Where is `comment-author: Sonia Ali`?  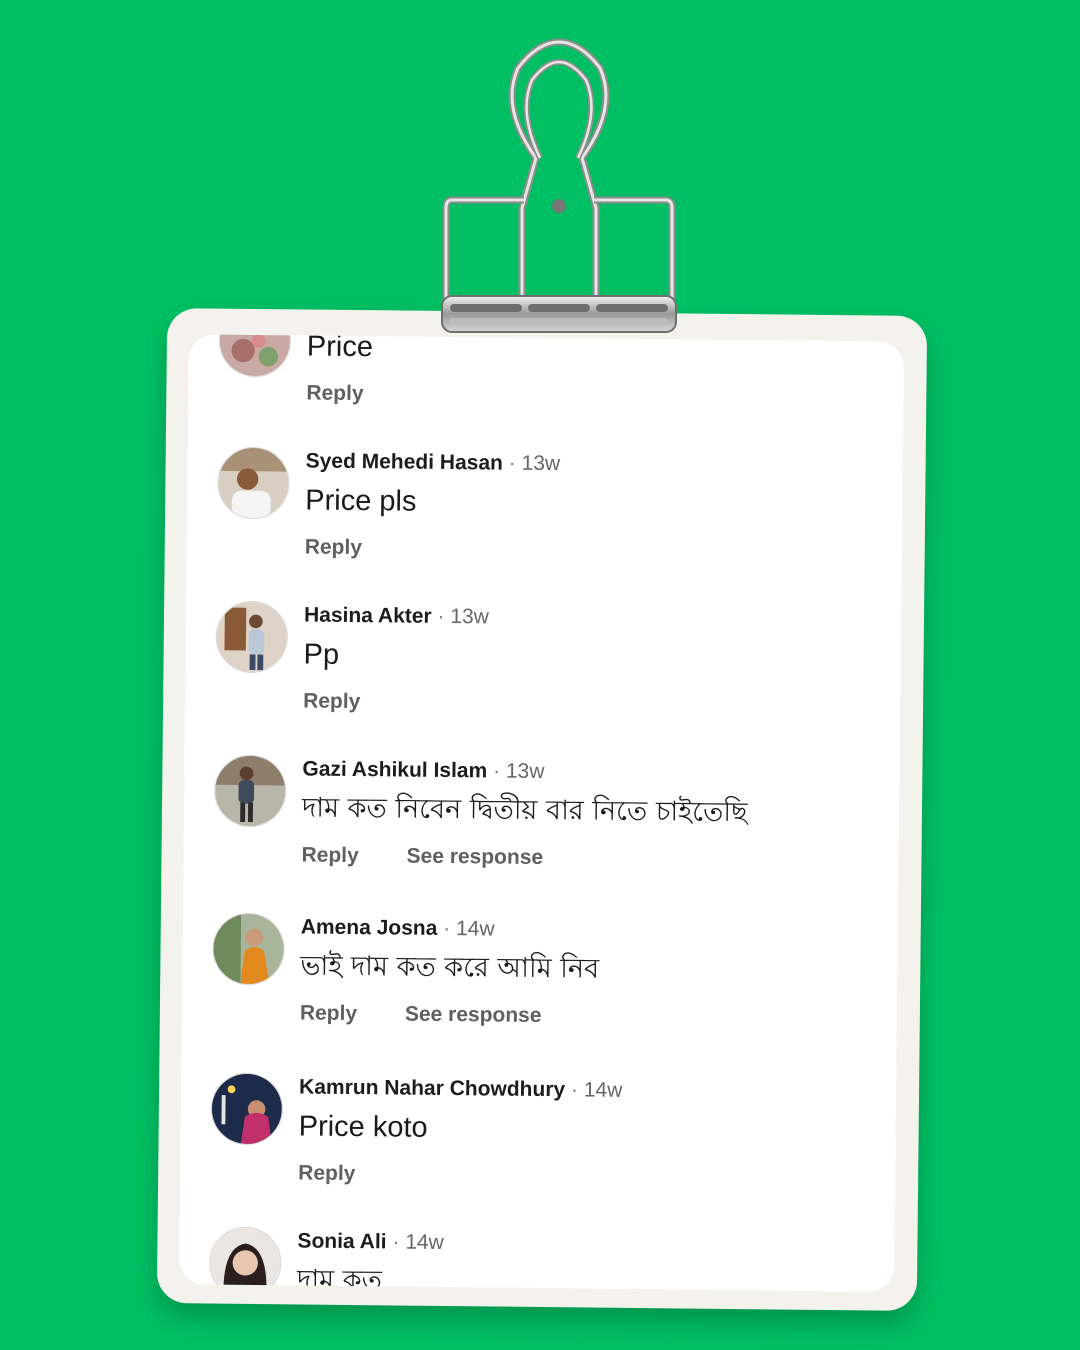 comment-author: Sonia Ali is located at coordinates (341, 1241).